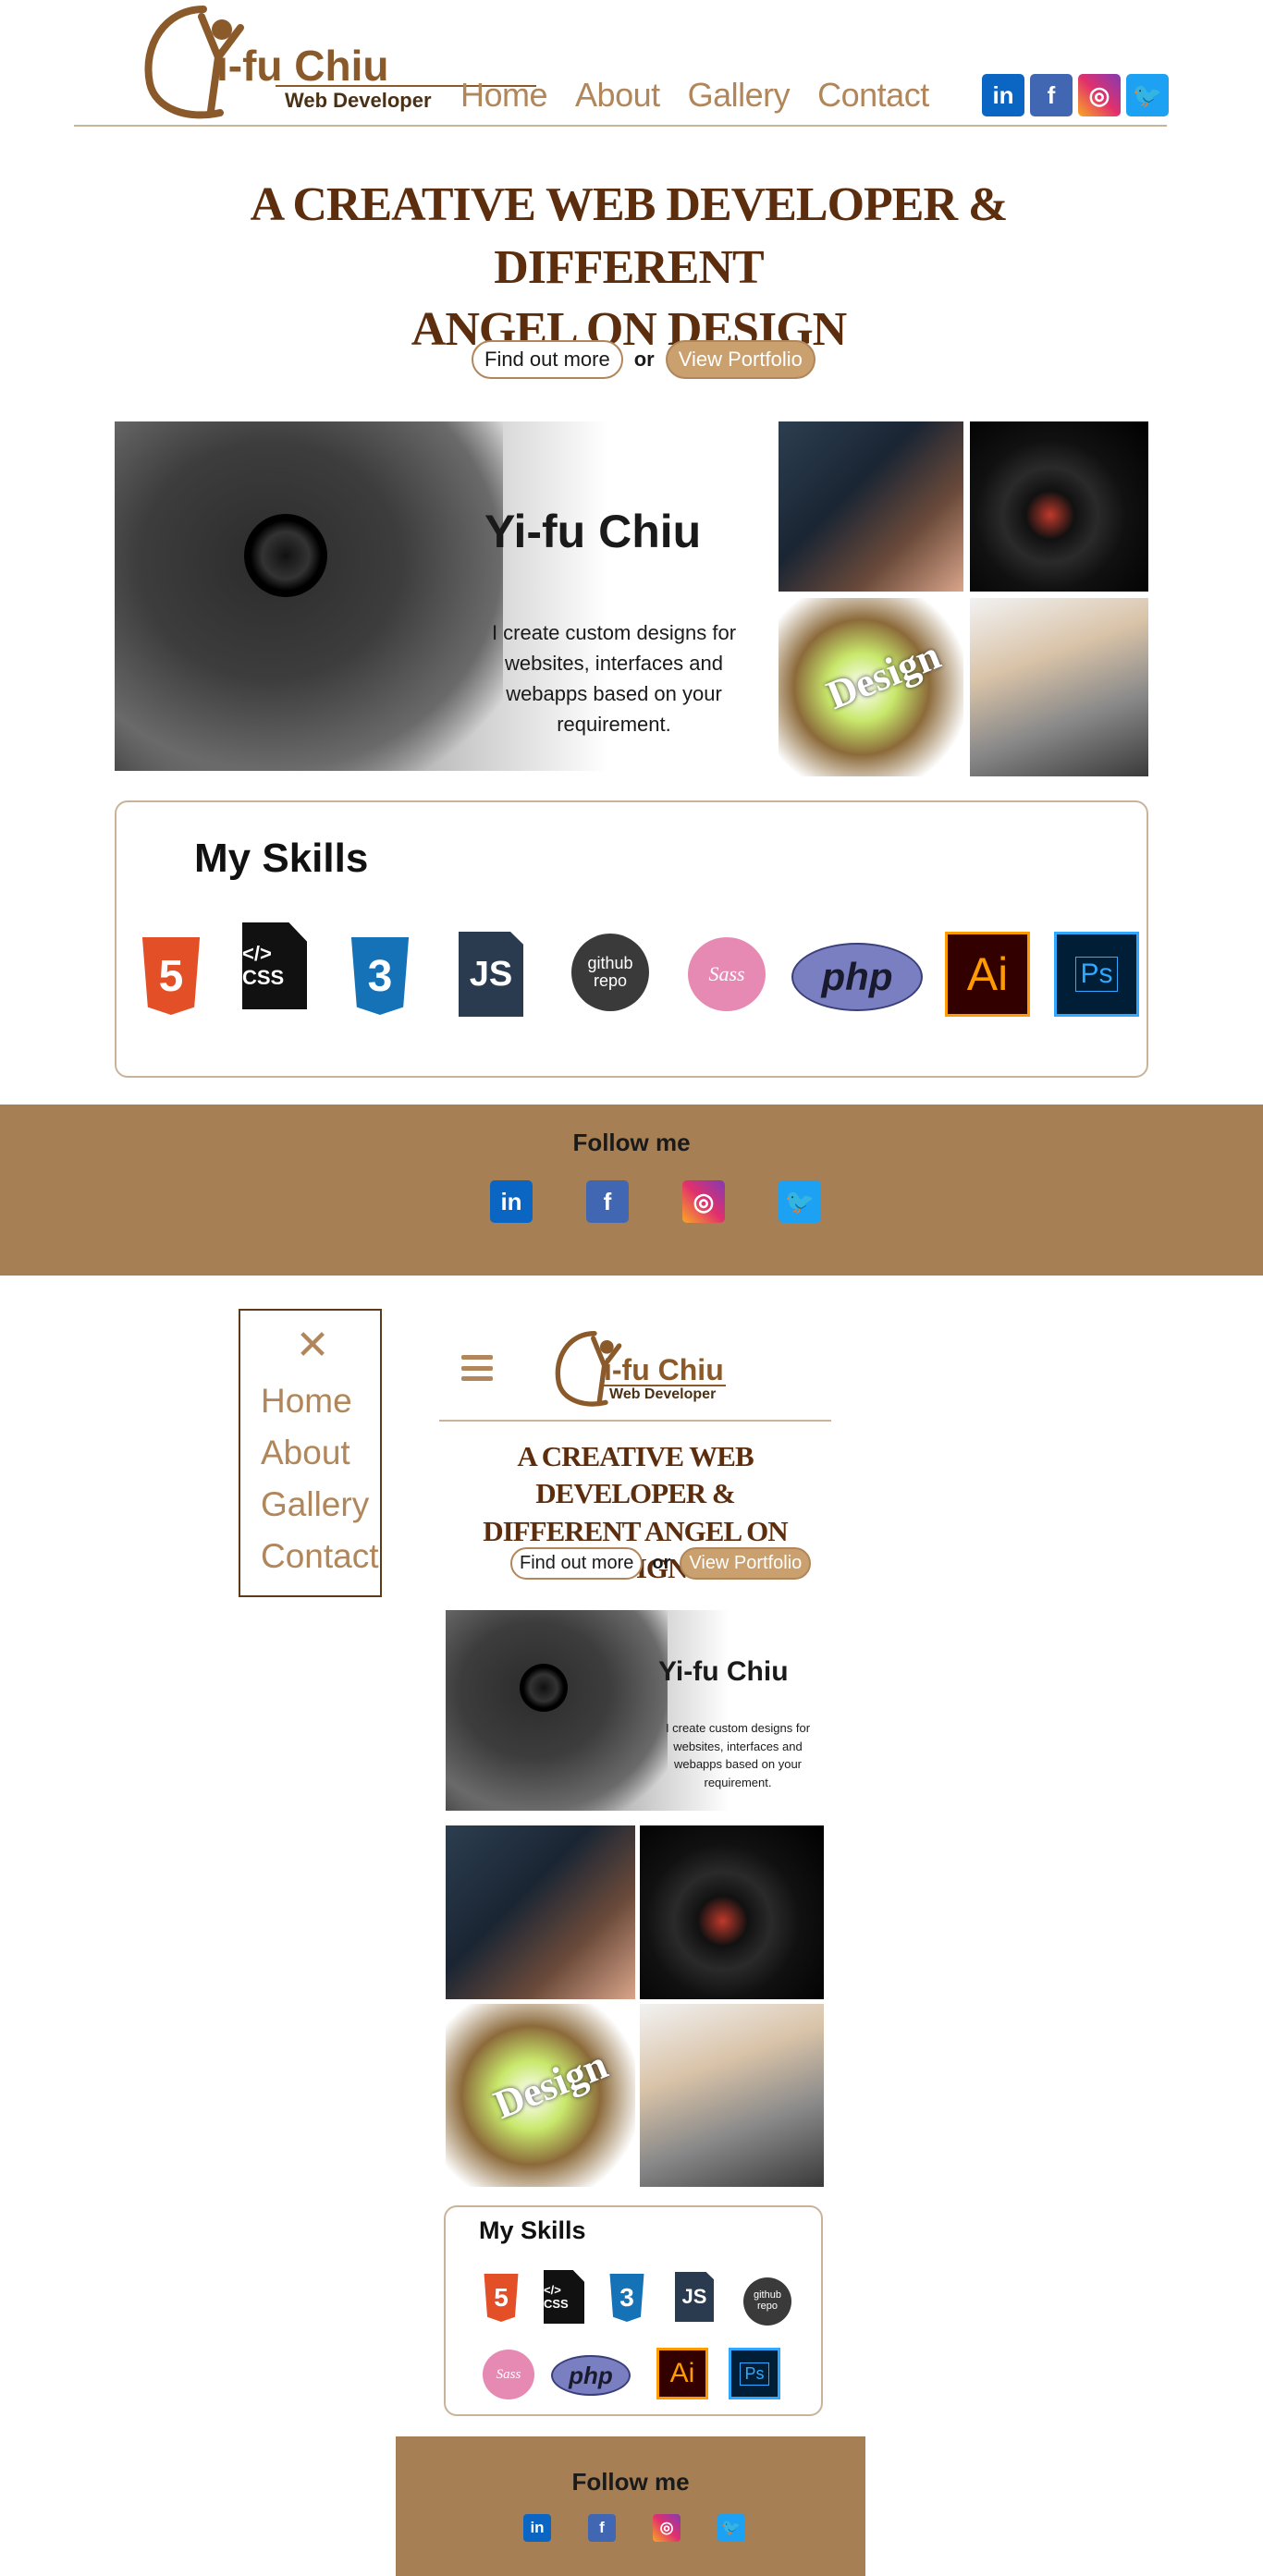  I want to click on mobile-nav-home: Home, so click(320, 1401).